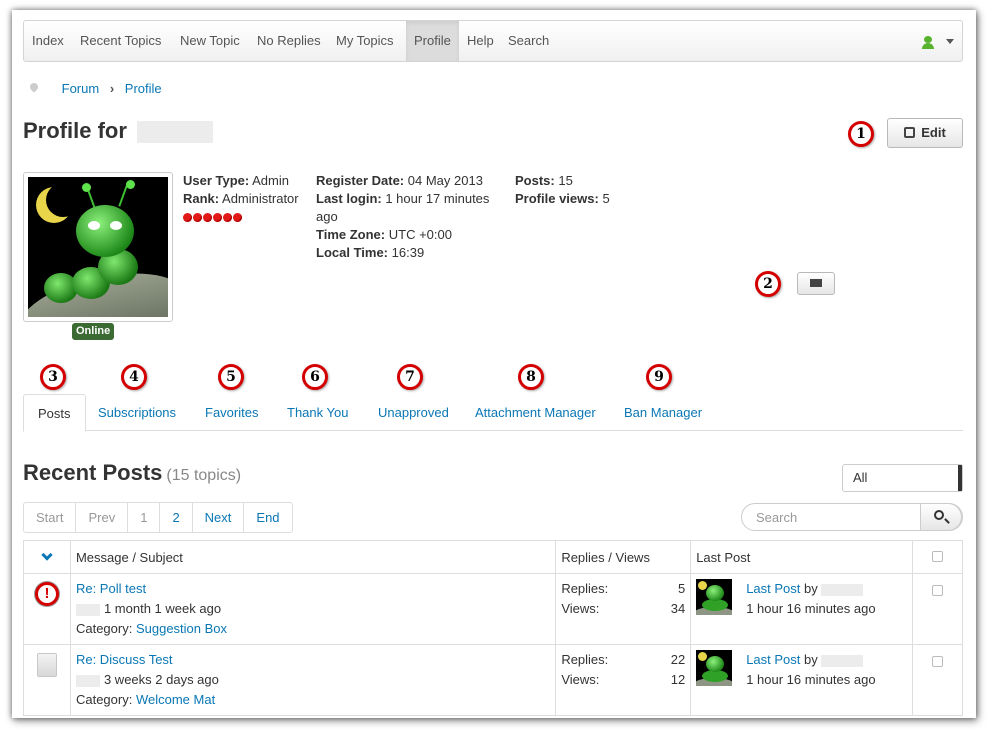 The height and width of the screenshot is (734, 994). What do you see at coordinates (960, 478) in the screenshot?
I see `select-arrow-icon` at bounding box center [960, 478].